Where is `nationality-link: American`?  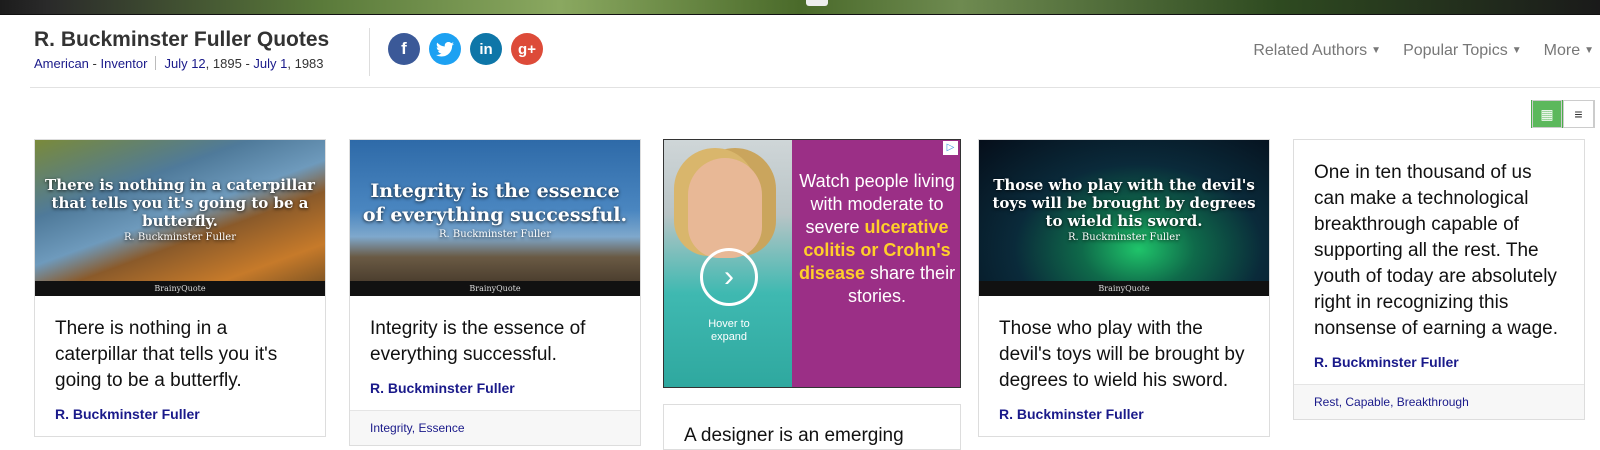 nationality-link: American is located at coordinates (61, 63).